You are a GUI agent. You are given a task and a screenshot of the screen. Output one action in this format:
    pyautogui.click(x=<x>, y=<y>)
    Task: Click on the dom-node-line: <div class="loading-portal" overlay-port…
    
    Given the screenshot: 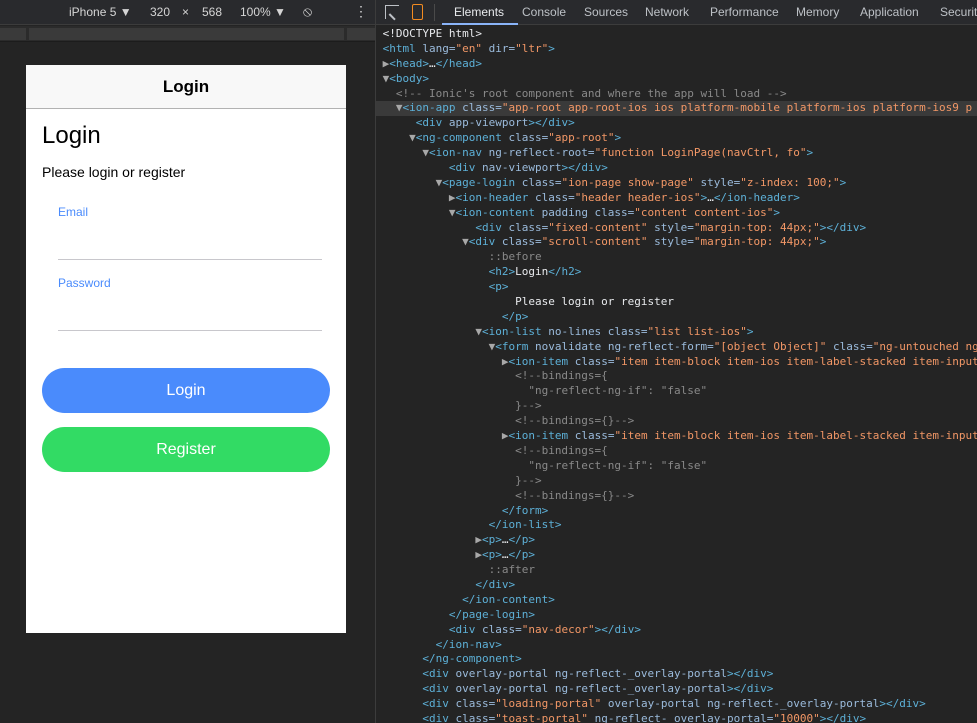 What is the action you would take?
    pyautogui.click(x=676, y=704)
    